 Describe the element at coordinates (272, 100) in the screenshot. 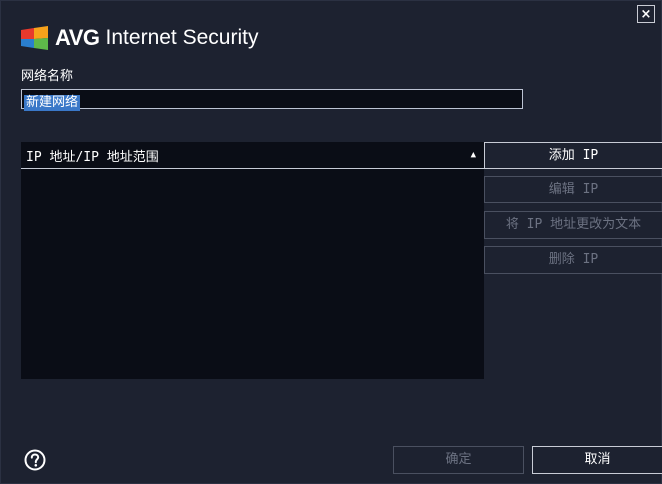

I see `network-name-input: 新建网络` at that location.